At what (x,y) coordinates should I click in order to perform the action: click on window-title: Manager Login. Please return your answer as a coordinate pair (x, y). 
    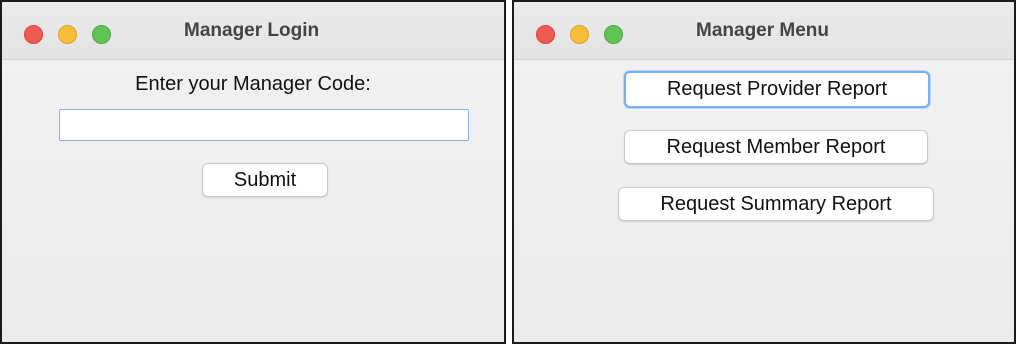
    Looking at the image, I should click on (252, 30).